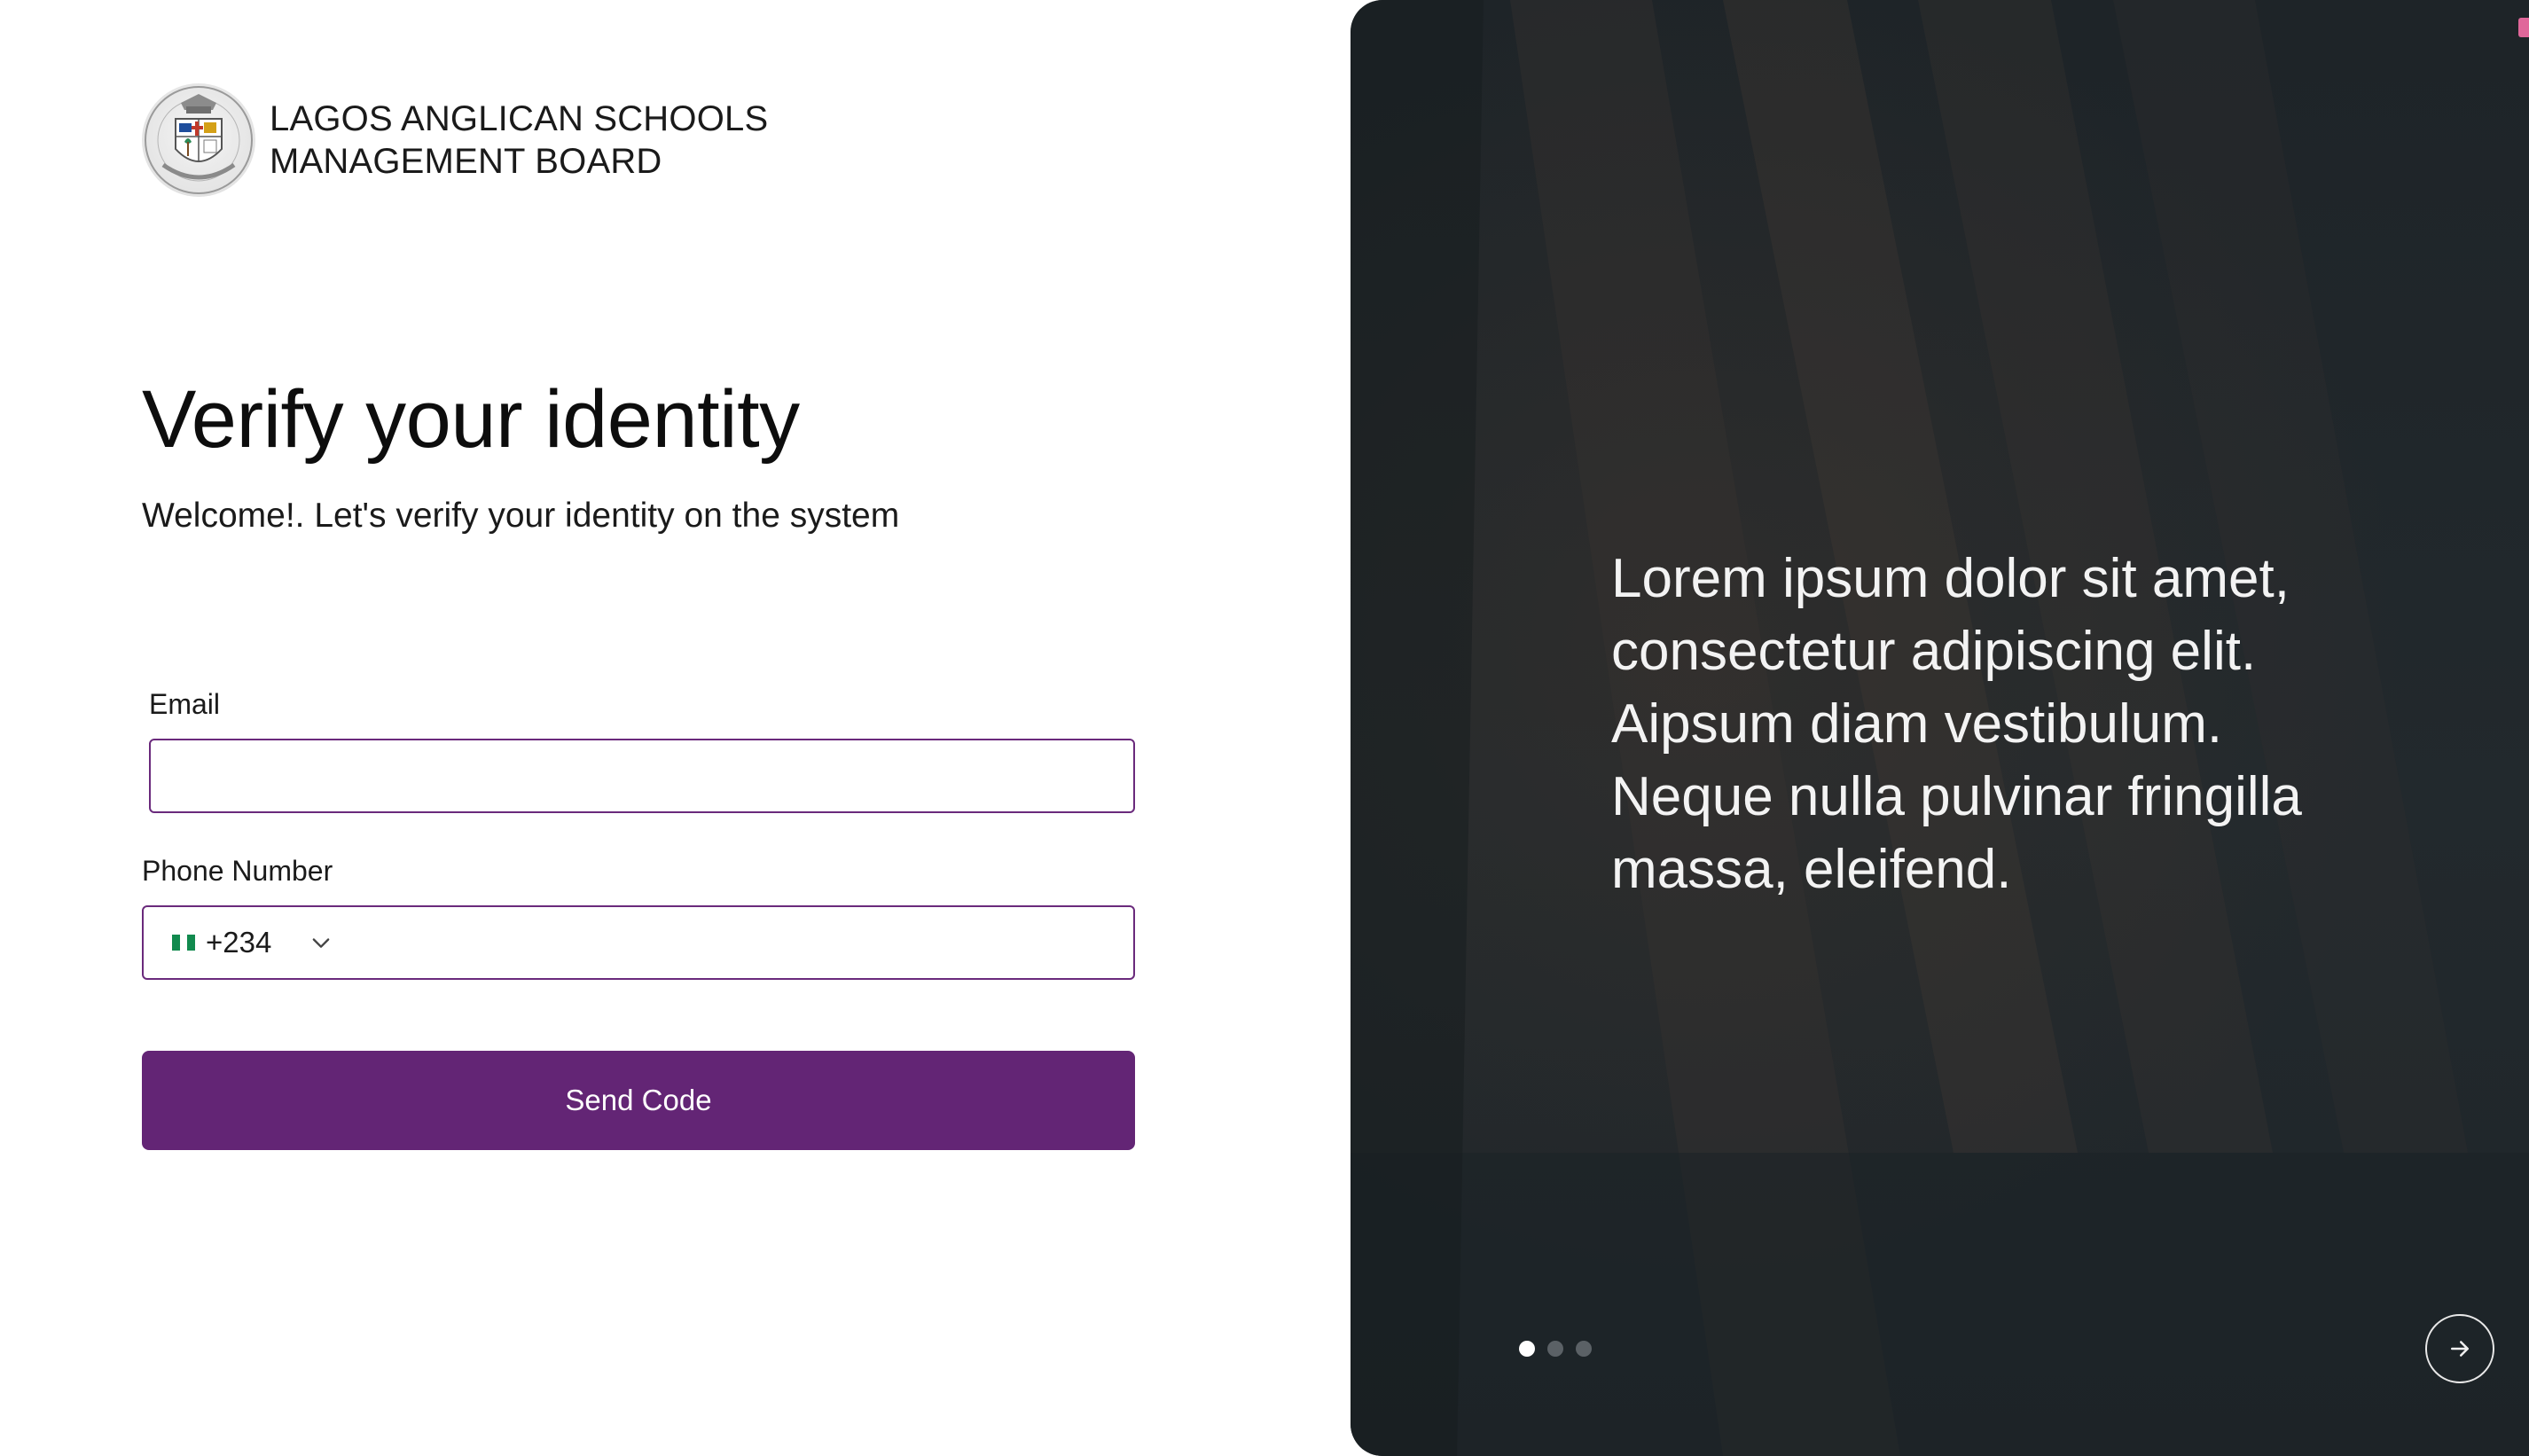 The width and height of the screenshot is (2529, 1456). Describe the element at coordinates (519, 140) in the screenshot. I see `brand-name: LAGOS ANGLICAN SCHOOLS MANAGEMENT BOARD` at that location.